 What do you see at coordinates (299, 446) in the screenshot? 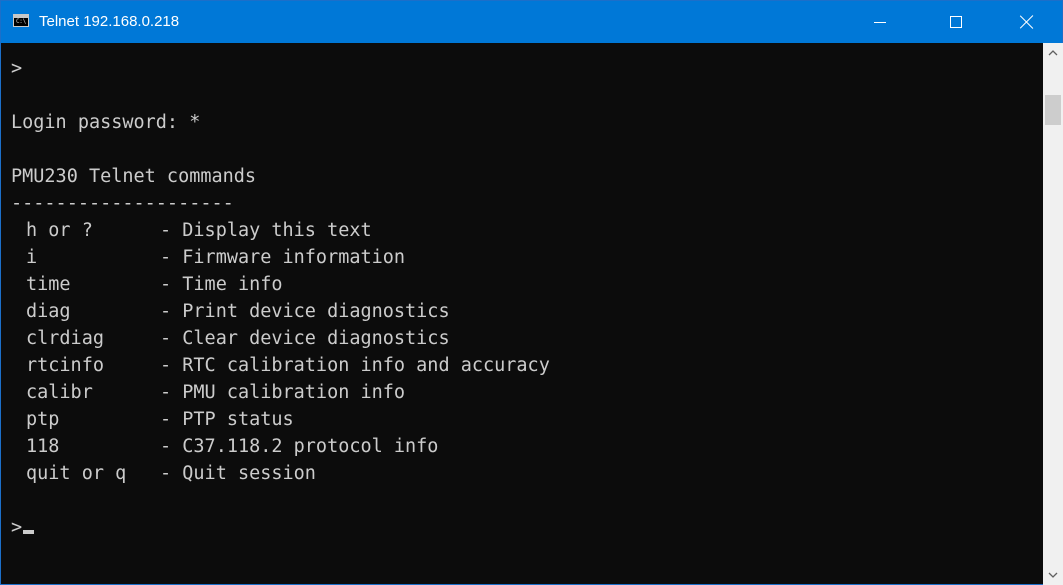
I see `command-description: - C37.118.2 protocol info` at bounding box center [299, 446].